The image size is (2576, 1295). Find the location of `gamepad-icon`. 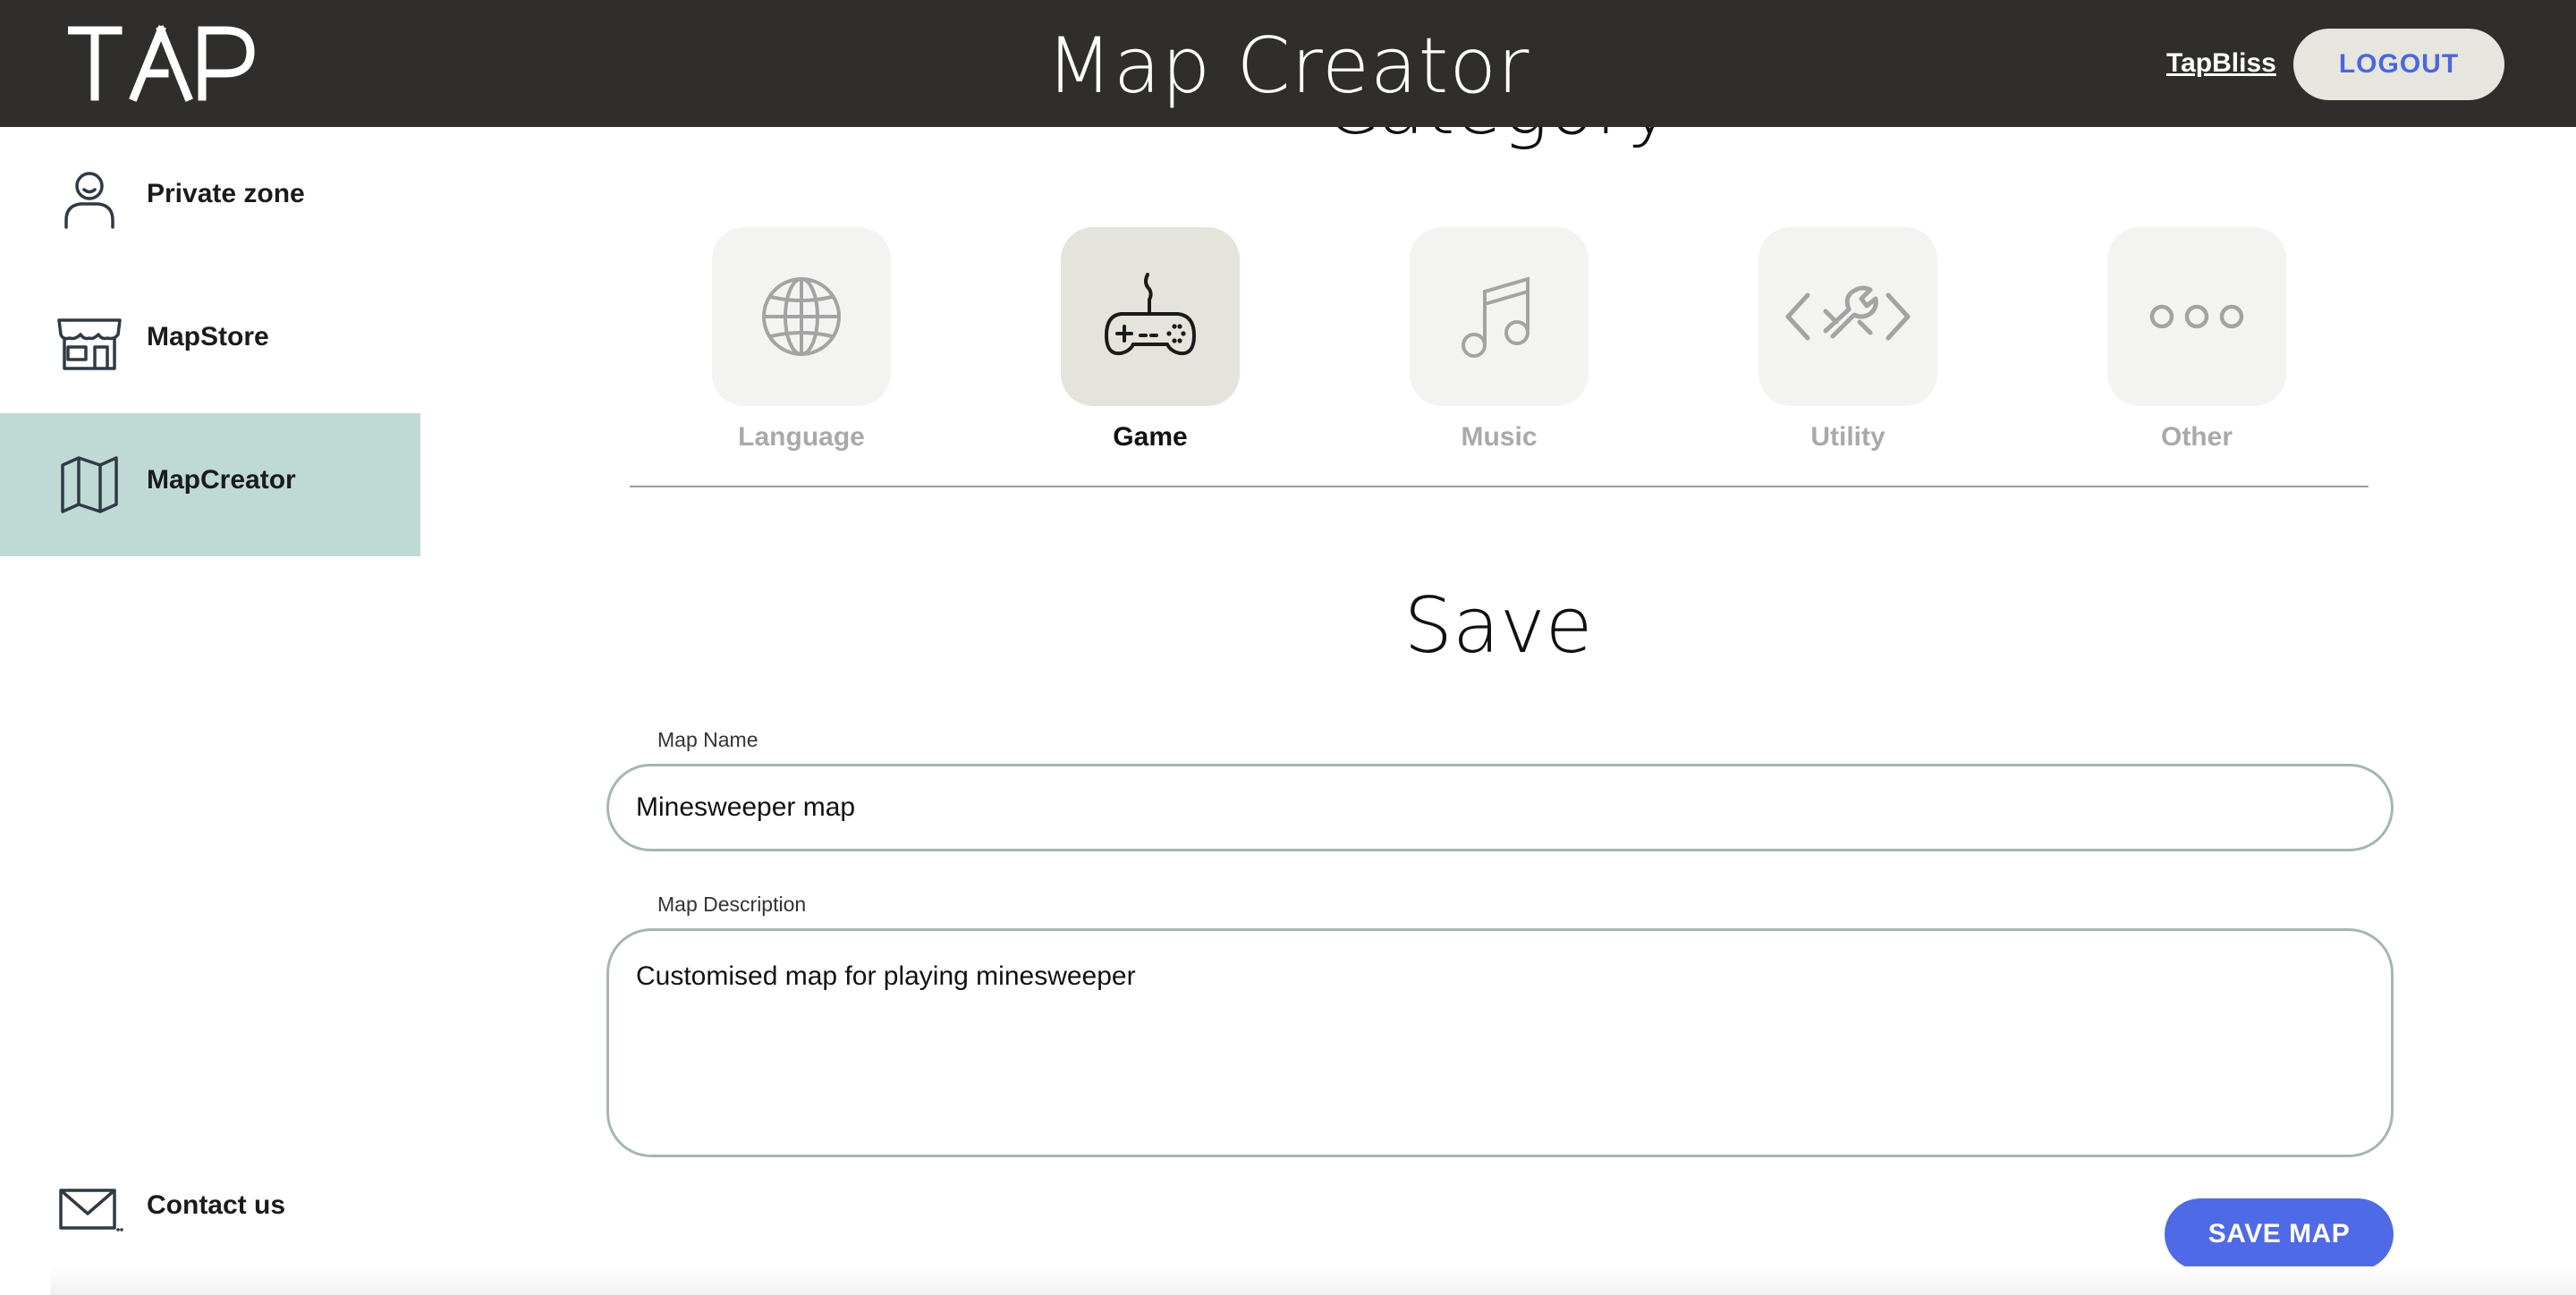

gamepad-icon is located at coordinates (1150, 314).